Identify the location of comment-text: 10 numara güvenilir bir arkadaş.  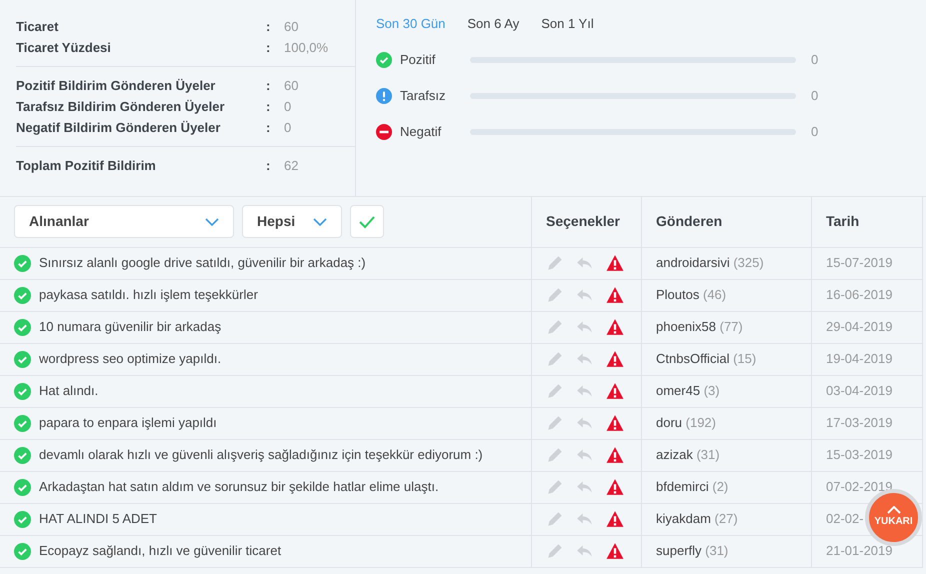
(130, 327).